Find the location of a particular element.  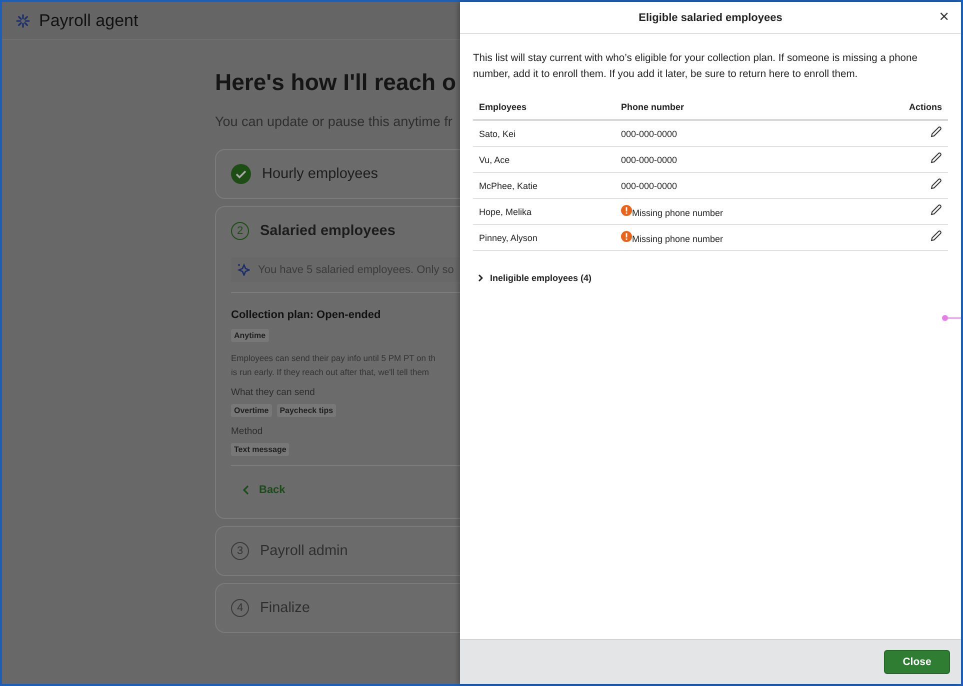

section-label: Method is located at coordinates (247, 431).